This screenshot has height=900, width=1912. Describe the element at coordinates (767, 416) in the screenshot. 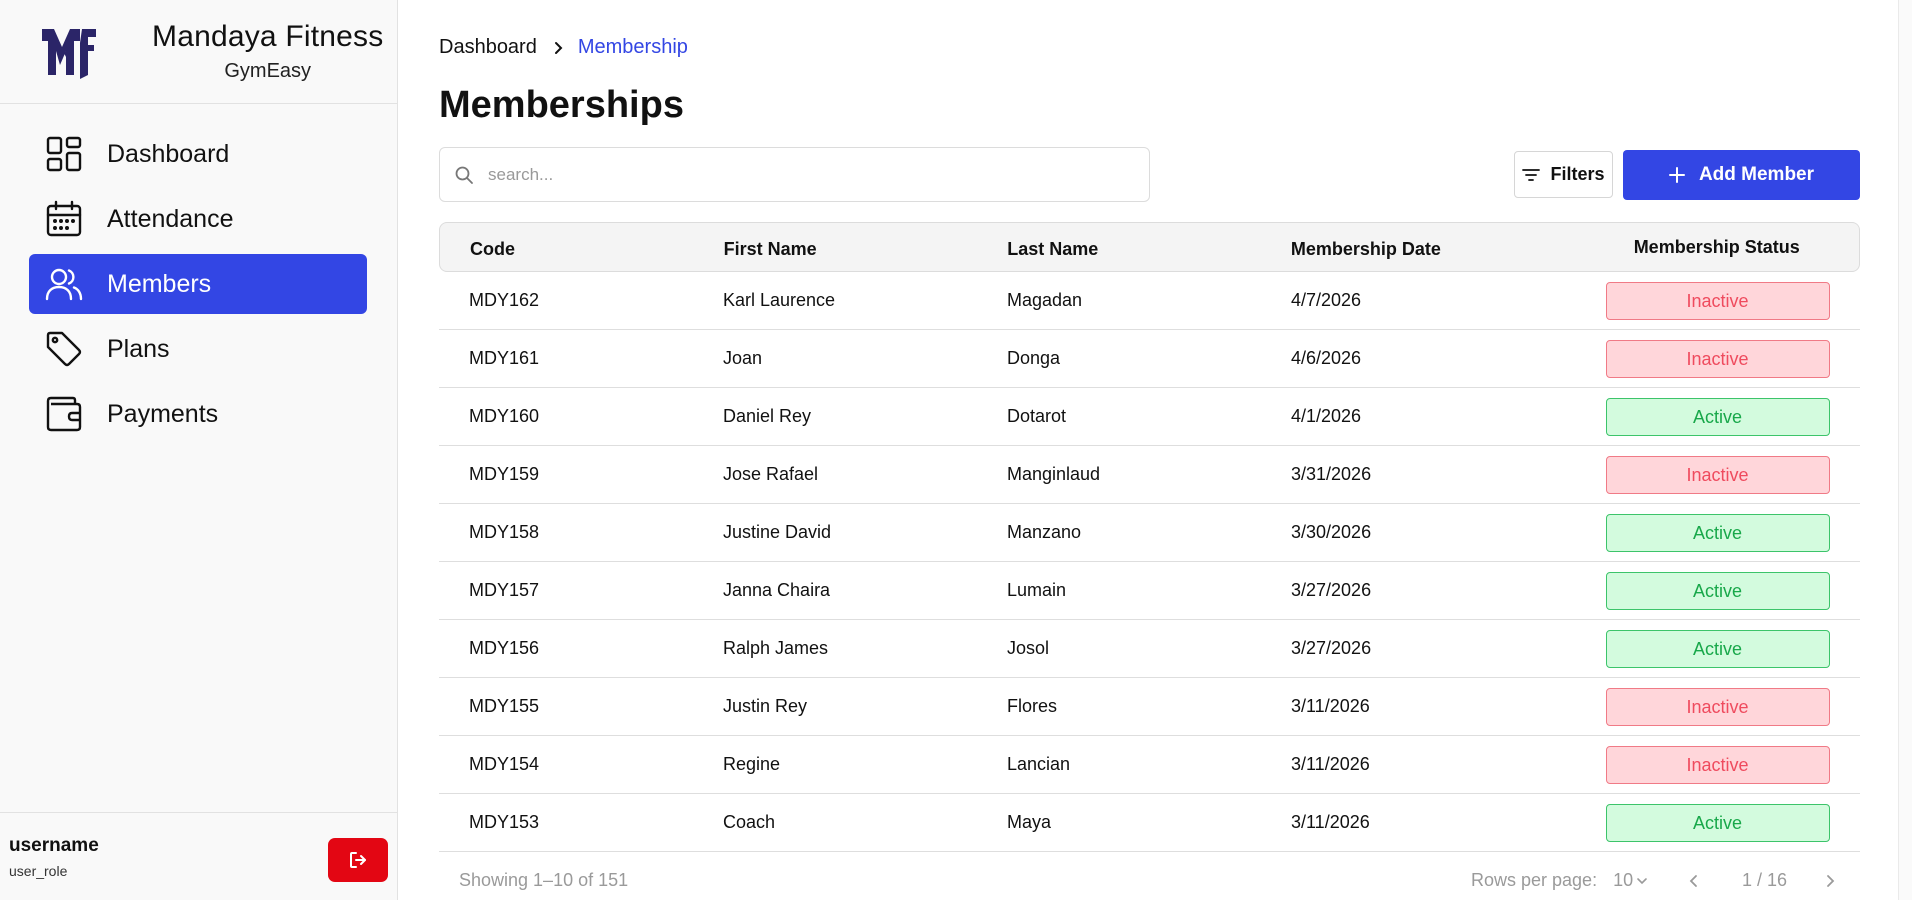

I see `cell-first-name: Daniel Rey` at that location.